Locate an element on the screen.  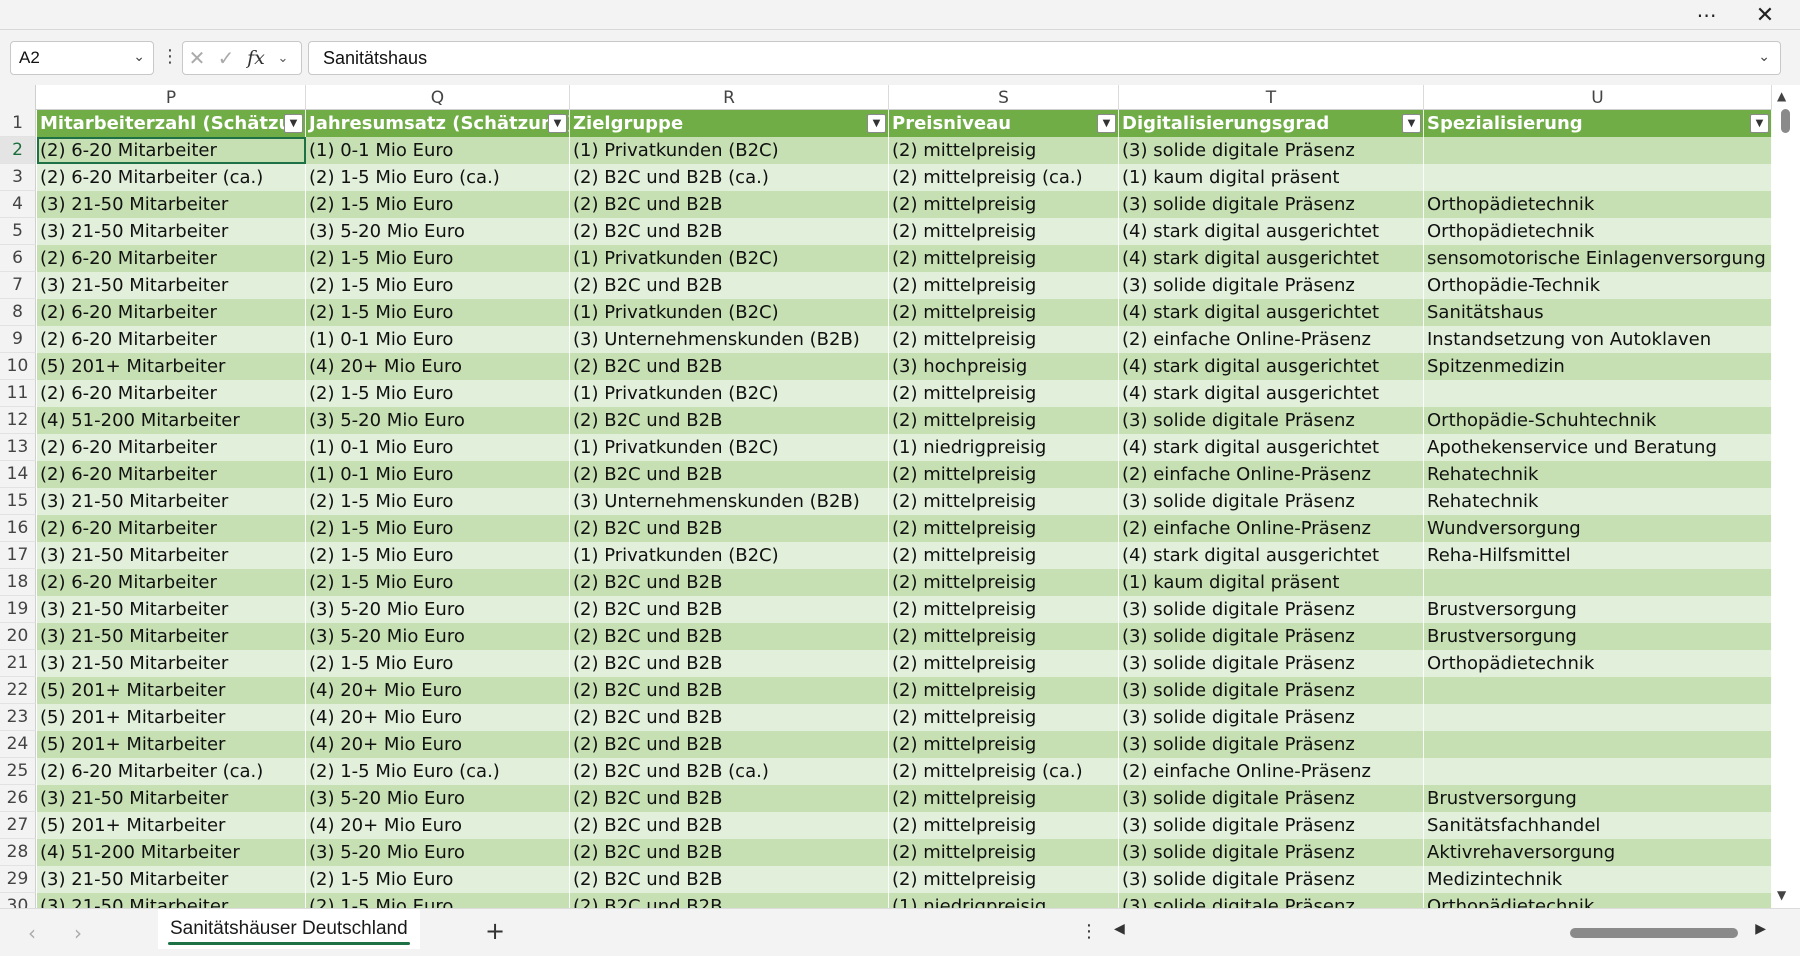
table-cell: Spitzenmedizin is located at coordinates (1598, 366).